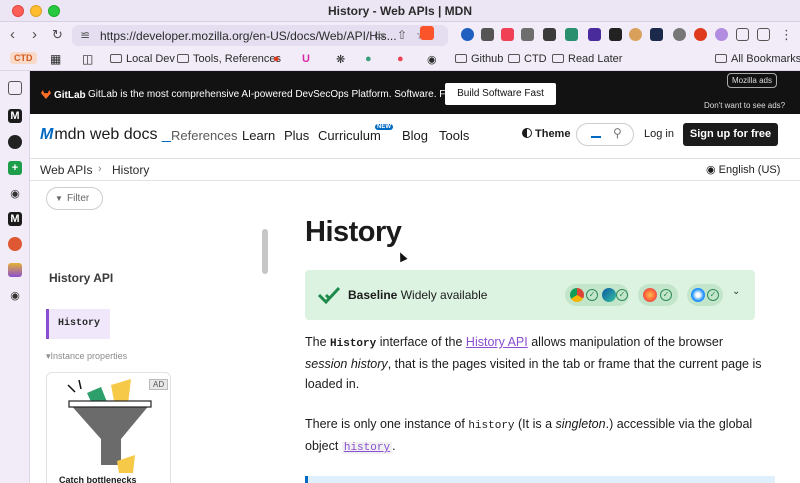 This screenshot has height=483, width=800. I want to click on chevron-right-icon: ›, so click(100, 169).